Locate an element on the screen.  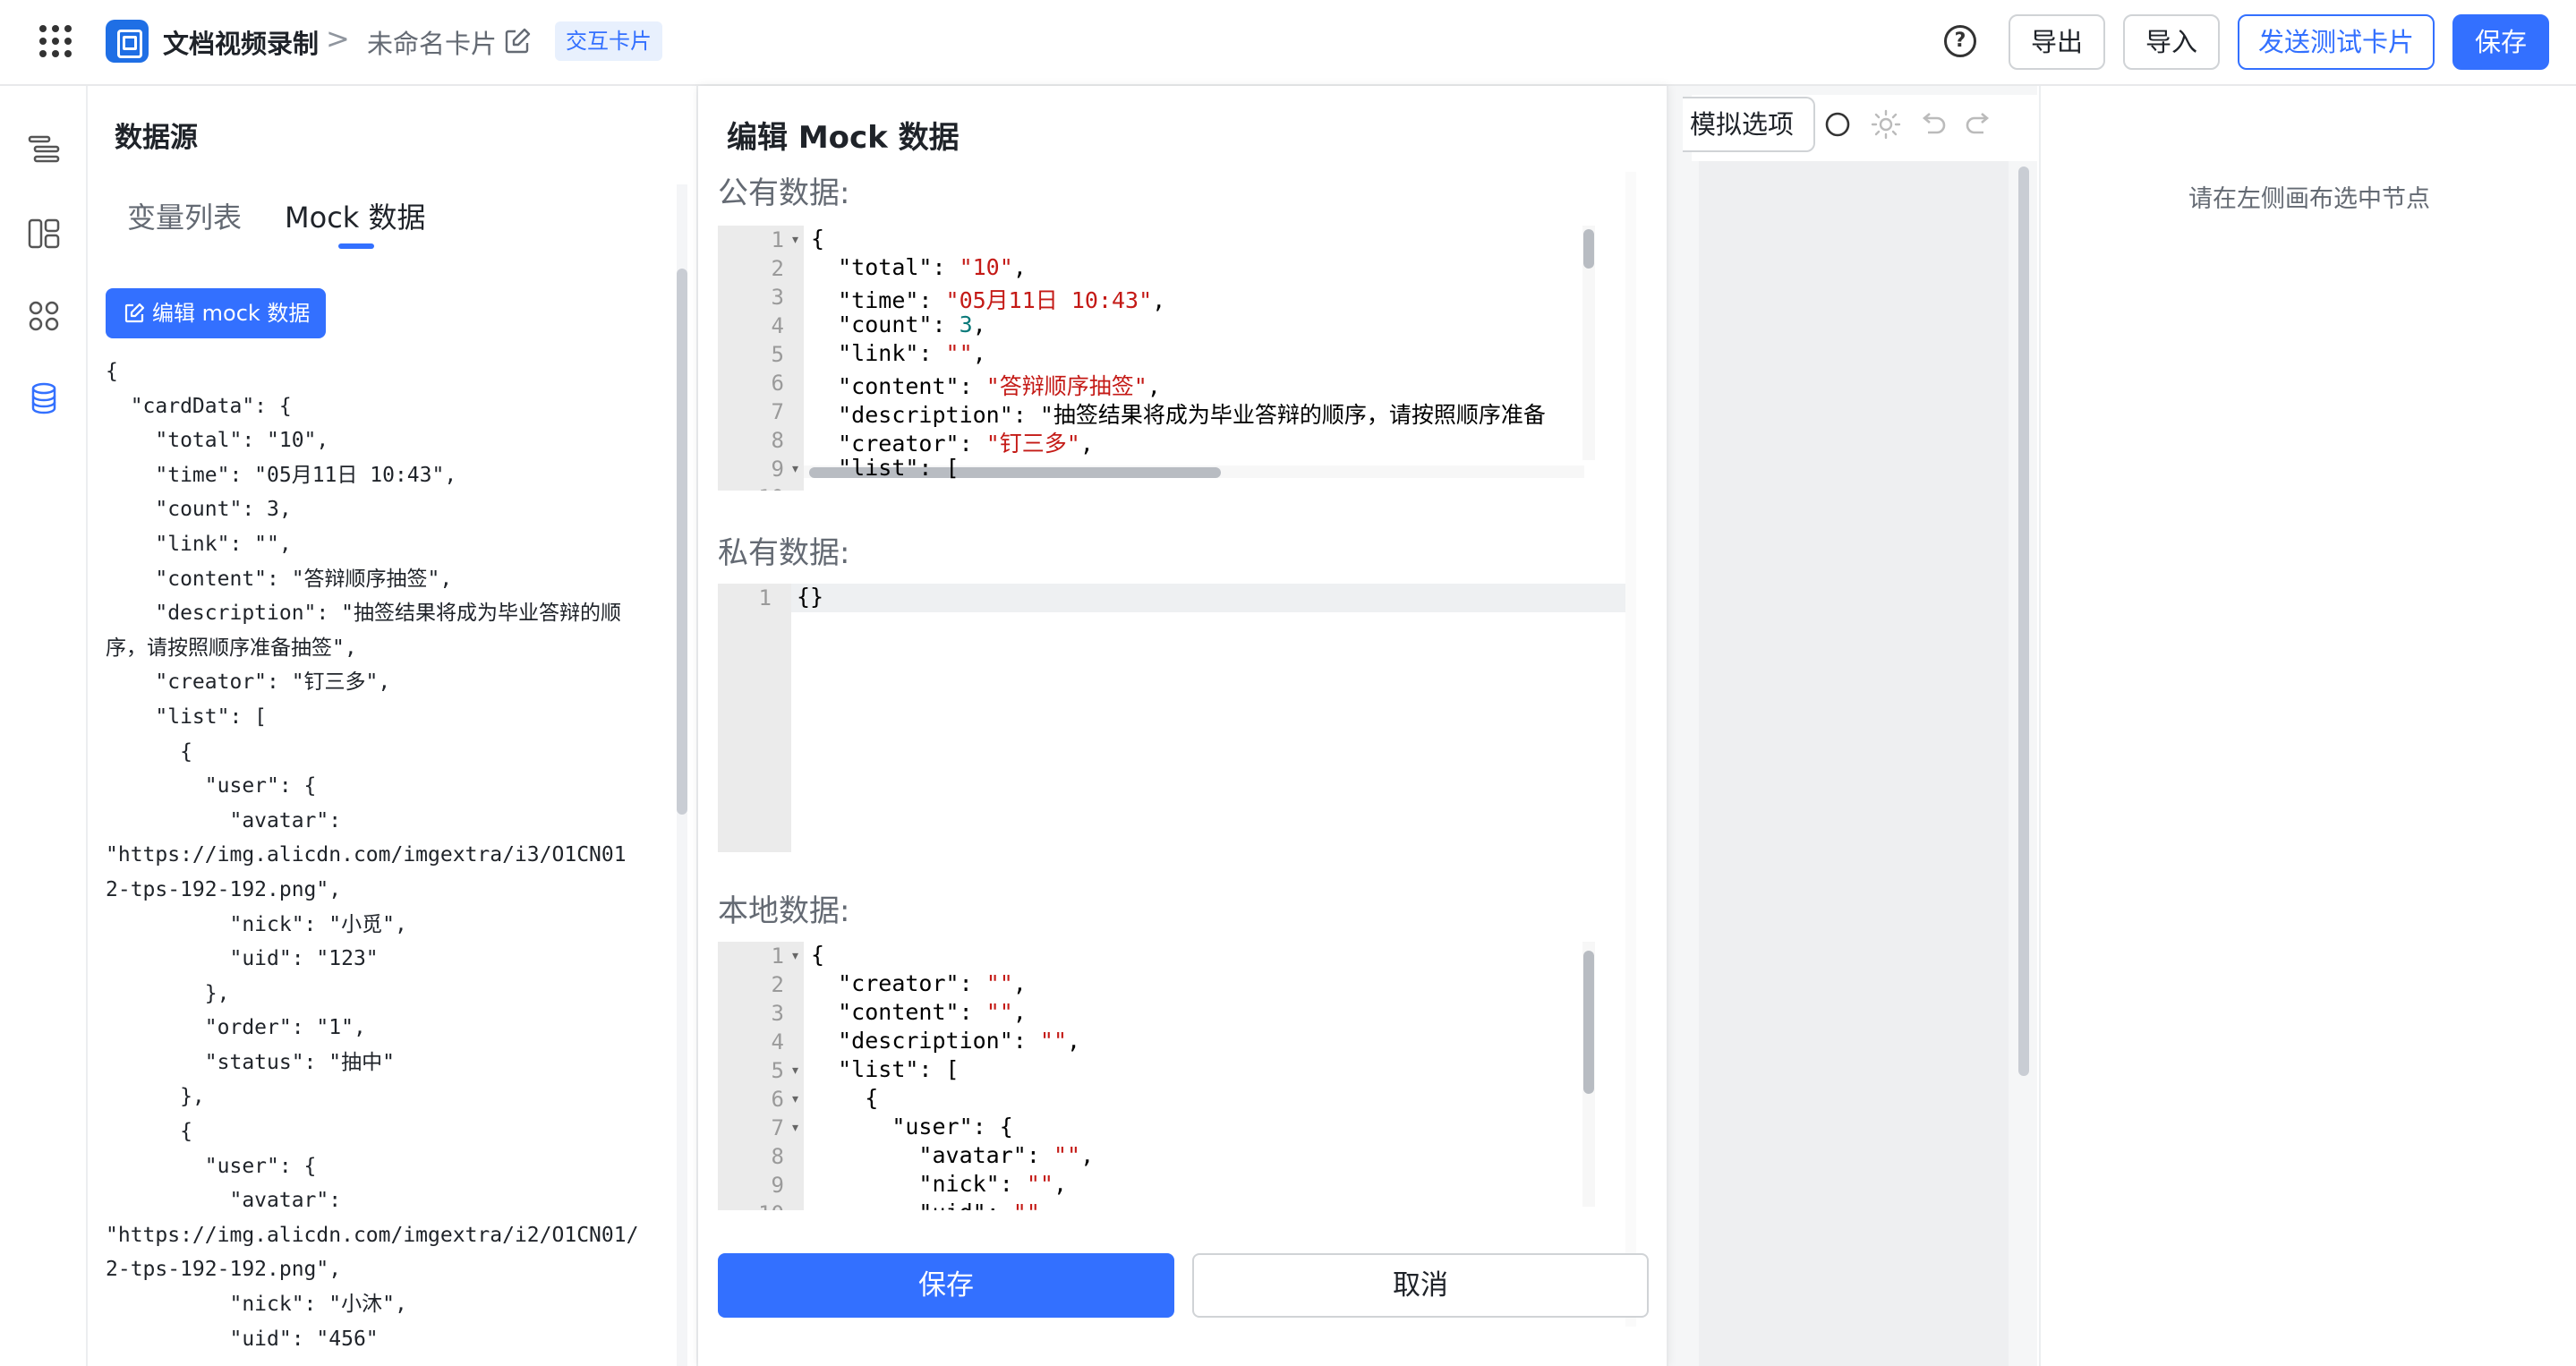
components-icon is located at coordinates (44, 316).